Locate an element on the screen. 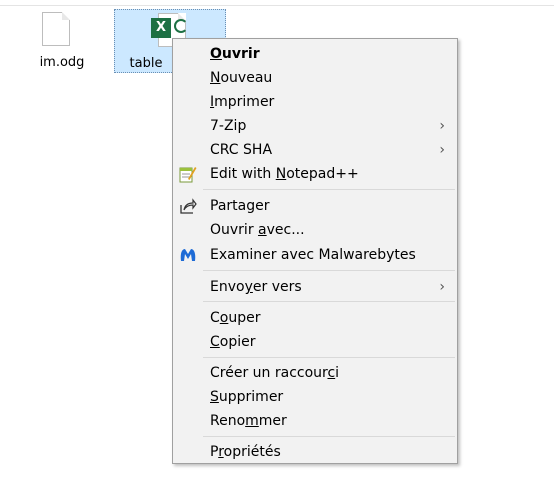 The height and width of the screenshot is (501, 554). menu-item-proprietes: Propriétés is located at coordinates (315, 452).